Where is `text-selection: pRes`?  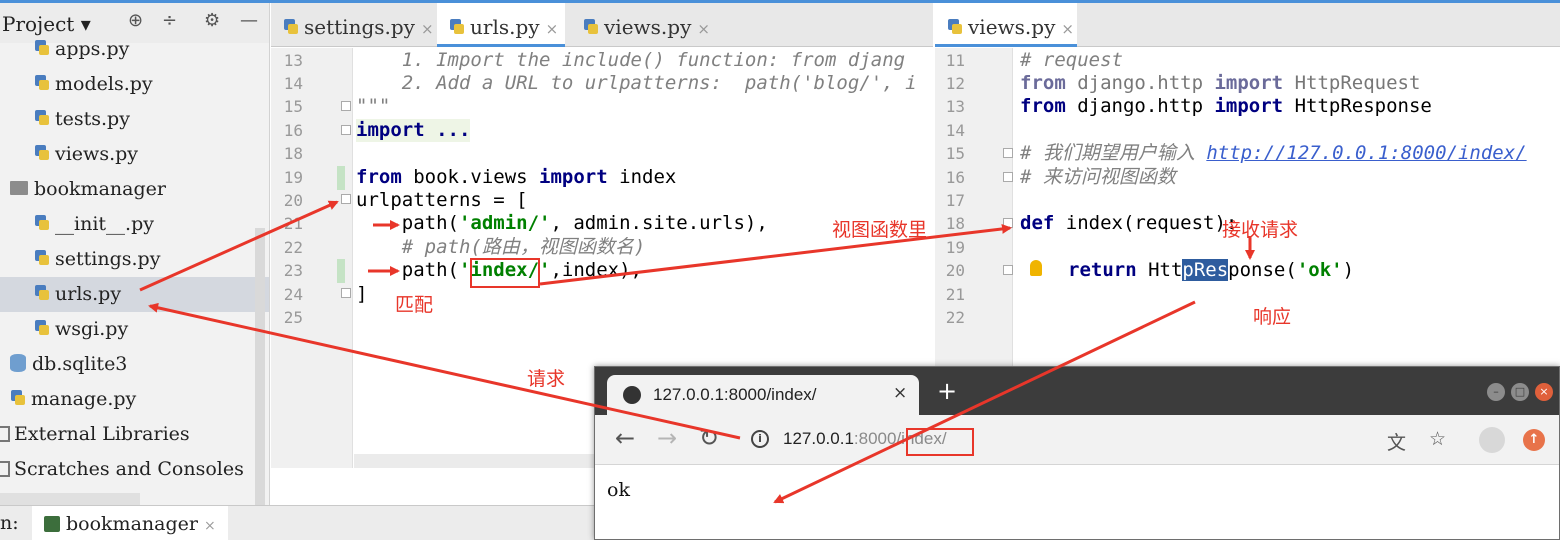 text-selection: pRes is located at coordinates (1205, 270).